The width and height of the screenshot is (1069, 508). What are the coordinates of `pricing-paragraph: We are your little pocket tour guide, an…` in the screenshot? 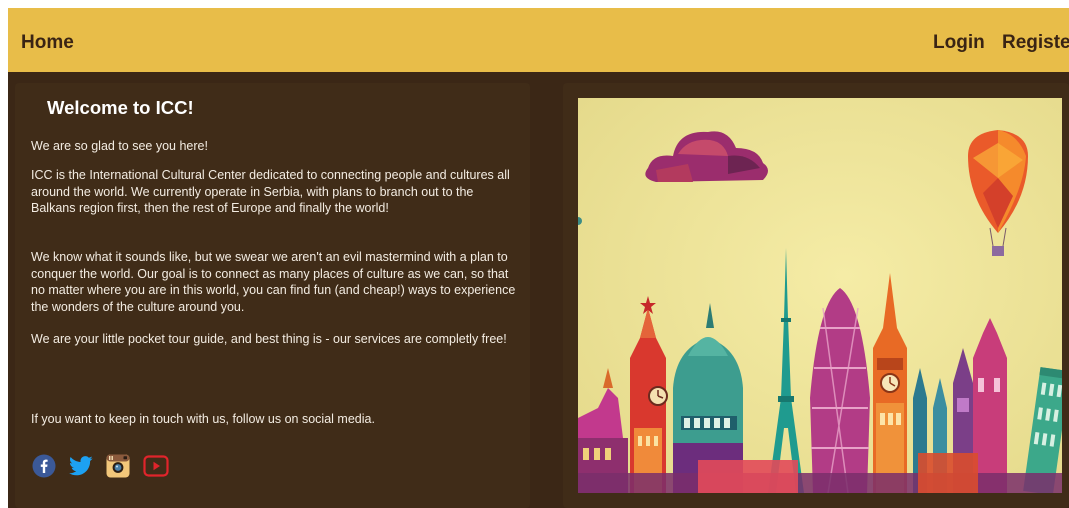 It's located at (269, 339).